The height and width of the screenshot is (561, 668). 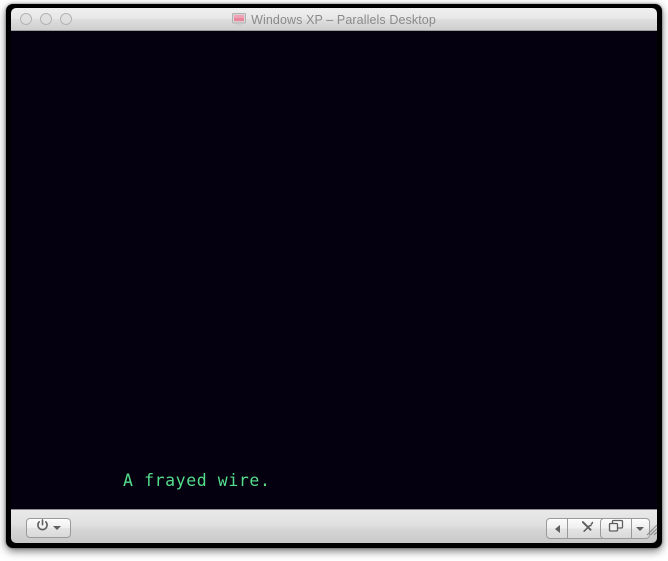 I want to click on view-mode-button, so click(x=616, y=528).